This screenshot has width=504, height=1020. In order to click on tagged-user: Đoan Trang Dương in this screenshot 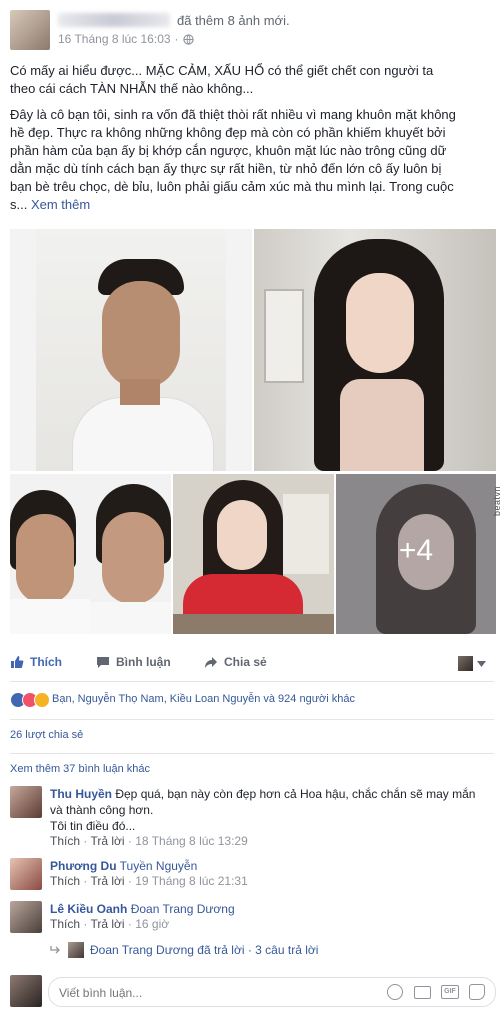, I will do `click(183, 909)`.